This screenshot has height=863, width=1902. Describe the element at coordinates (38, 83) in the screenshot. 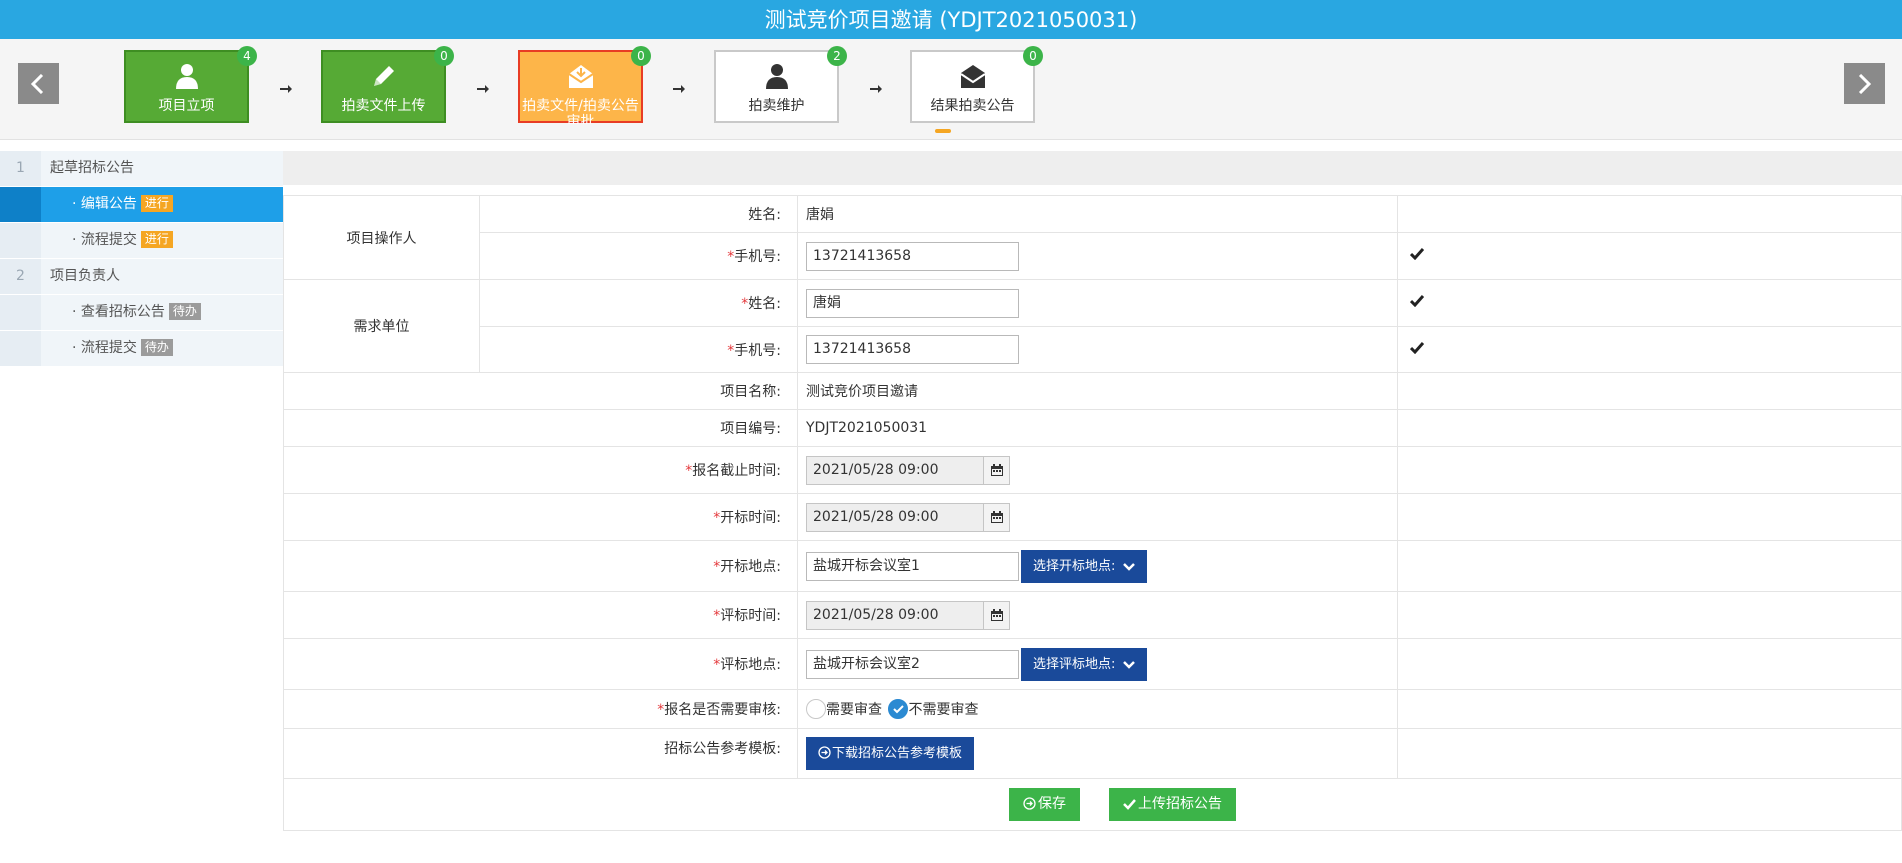

I see `prev-arrow-button` at that location.